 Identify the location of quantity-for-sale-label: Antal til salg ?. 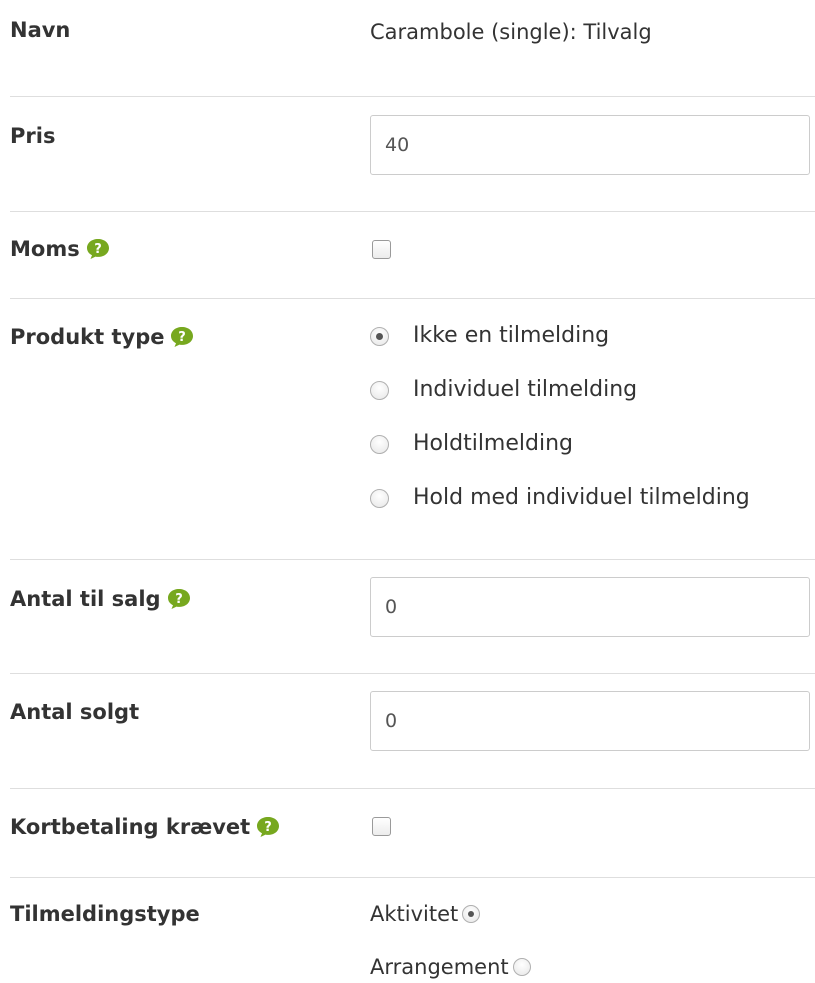
(100, 599).